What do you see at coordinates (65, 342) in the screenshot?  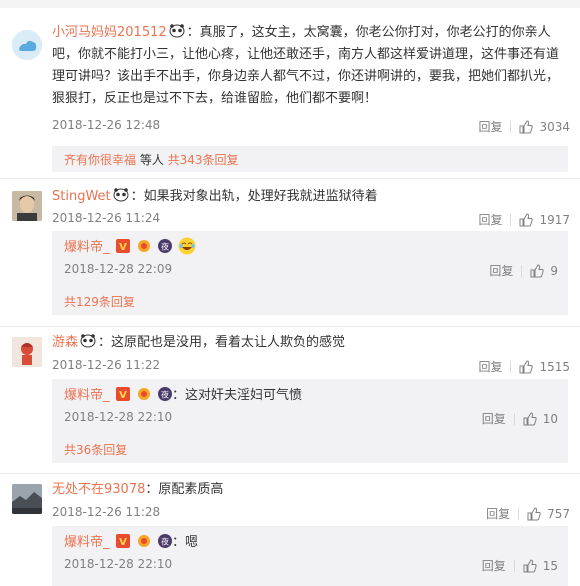 I see `comment-username: 游森` at bounding box center [65, 342].